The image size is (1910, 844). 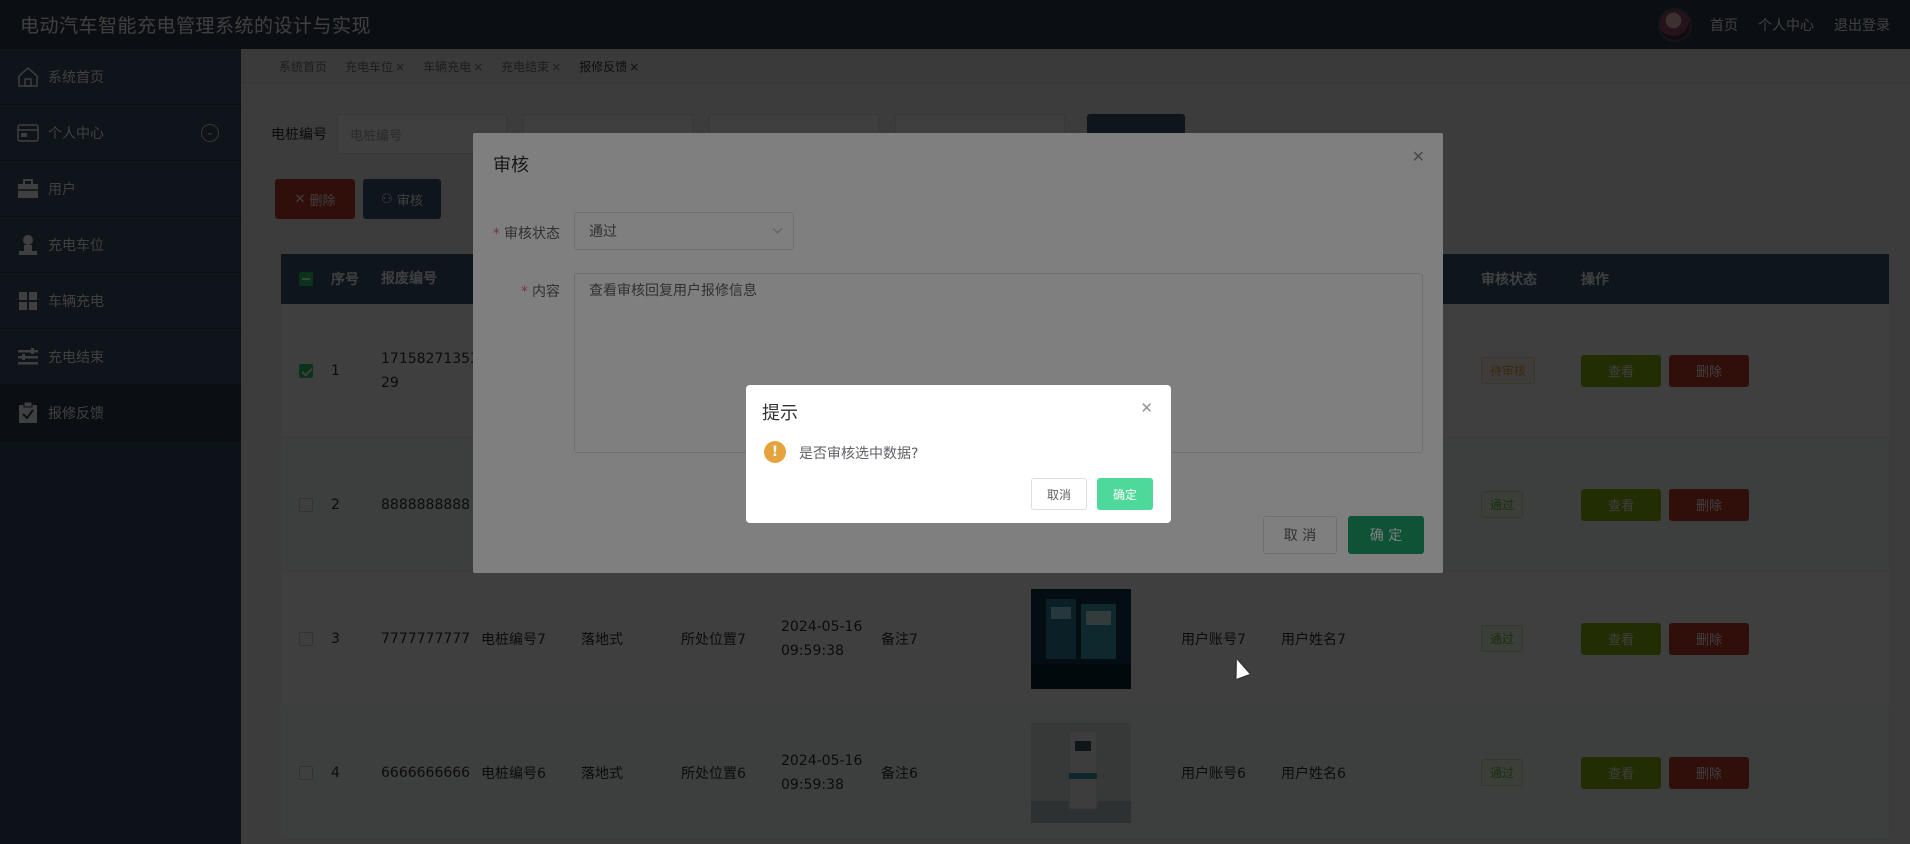 I want to click on confirm-title: 提示, so click(x=780, y=413).